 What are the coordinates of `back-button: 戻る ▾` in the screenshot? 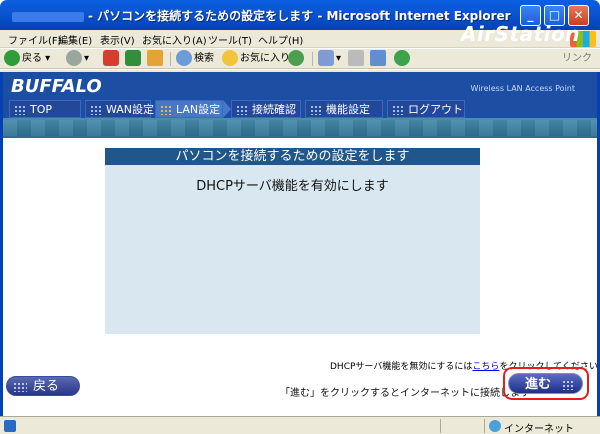 It's located at (27, 59).